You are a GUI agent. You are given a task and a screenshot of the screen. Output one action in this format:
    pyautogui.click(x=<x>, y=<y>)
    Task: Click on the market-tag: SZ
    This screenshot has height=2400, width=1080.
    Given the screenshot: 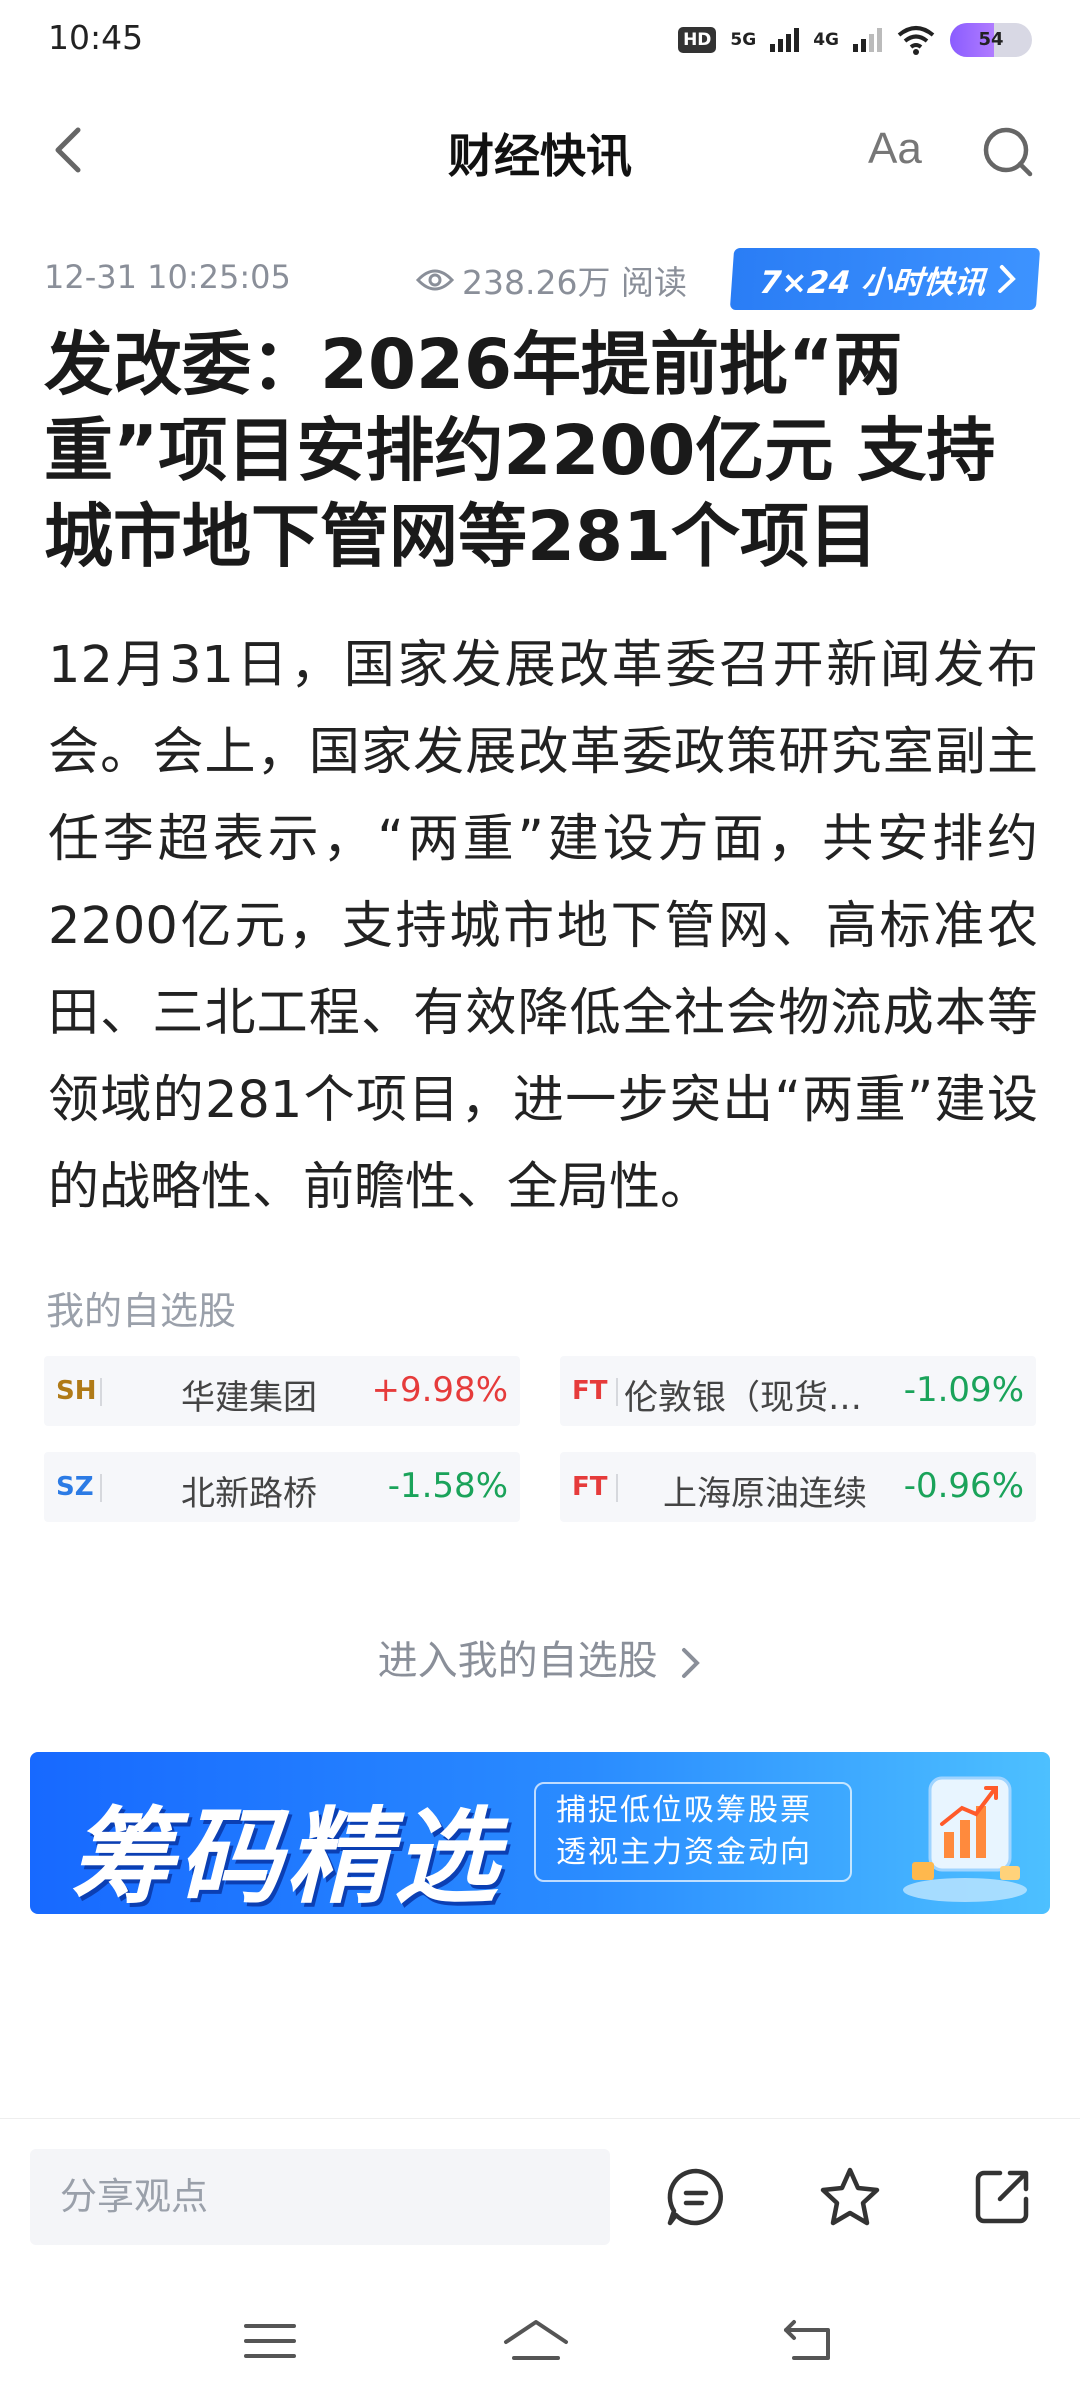 What is the action you would take?
    pyautogui.click(x=75, y=1487)
    